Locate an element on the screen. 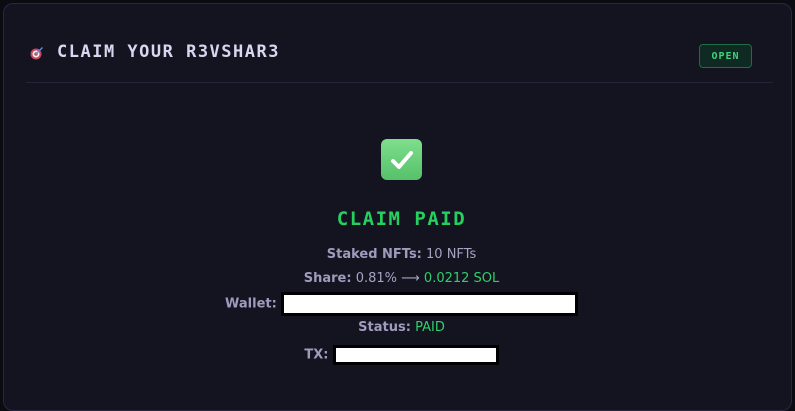 This screenshot has height=411, width=795. tx-row: TX: is located at coordinates (399, 355).